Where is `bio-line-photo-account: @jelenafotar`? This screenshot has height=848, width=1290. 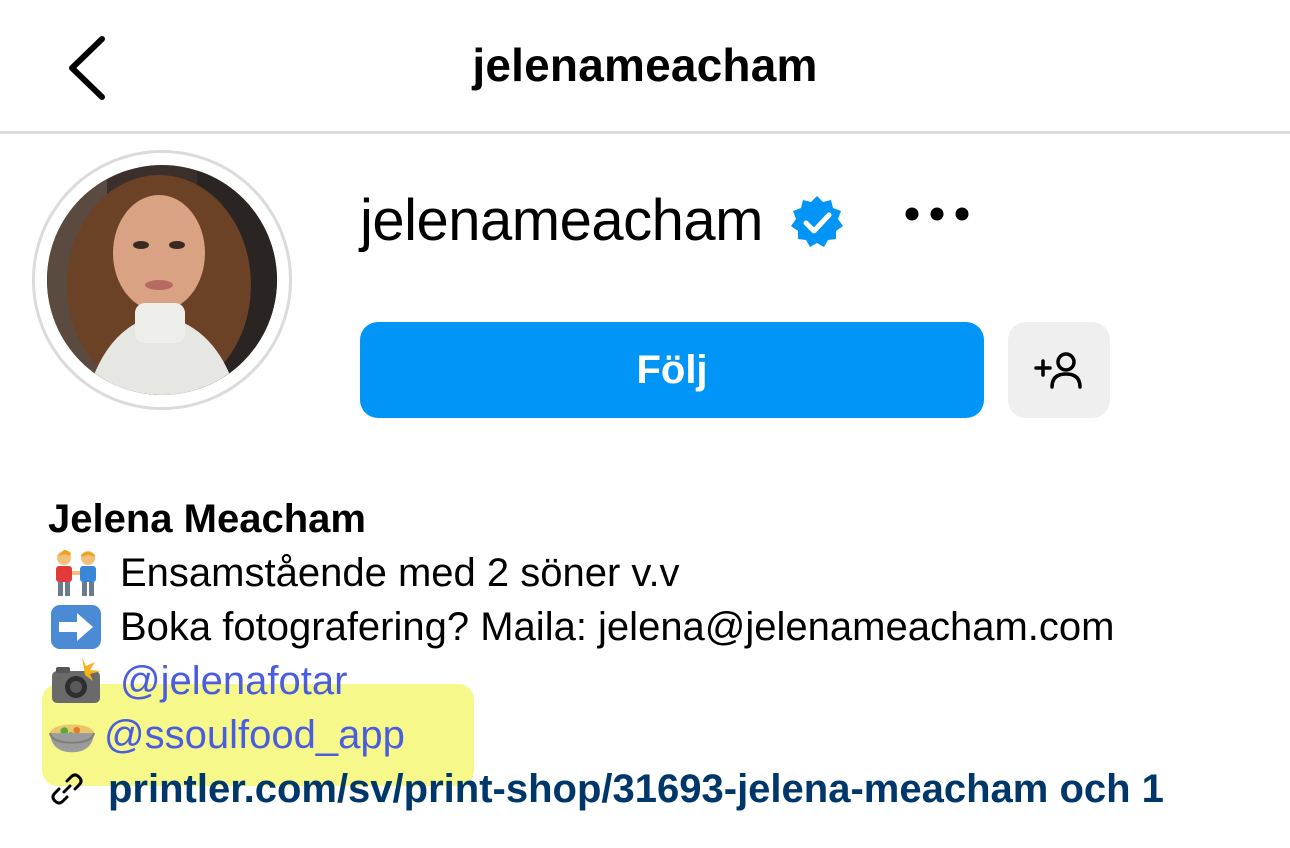 bio-line-photo-account: @jelenafotar is located at coordinates (663, 681).